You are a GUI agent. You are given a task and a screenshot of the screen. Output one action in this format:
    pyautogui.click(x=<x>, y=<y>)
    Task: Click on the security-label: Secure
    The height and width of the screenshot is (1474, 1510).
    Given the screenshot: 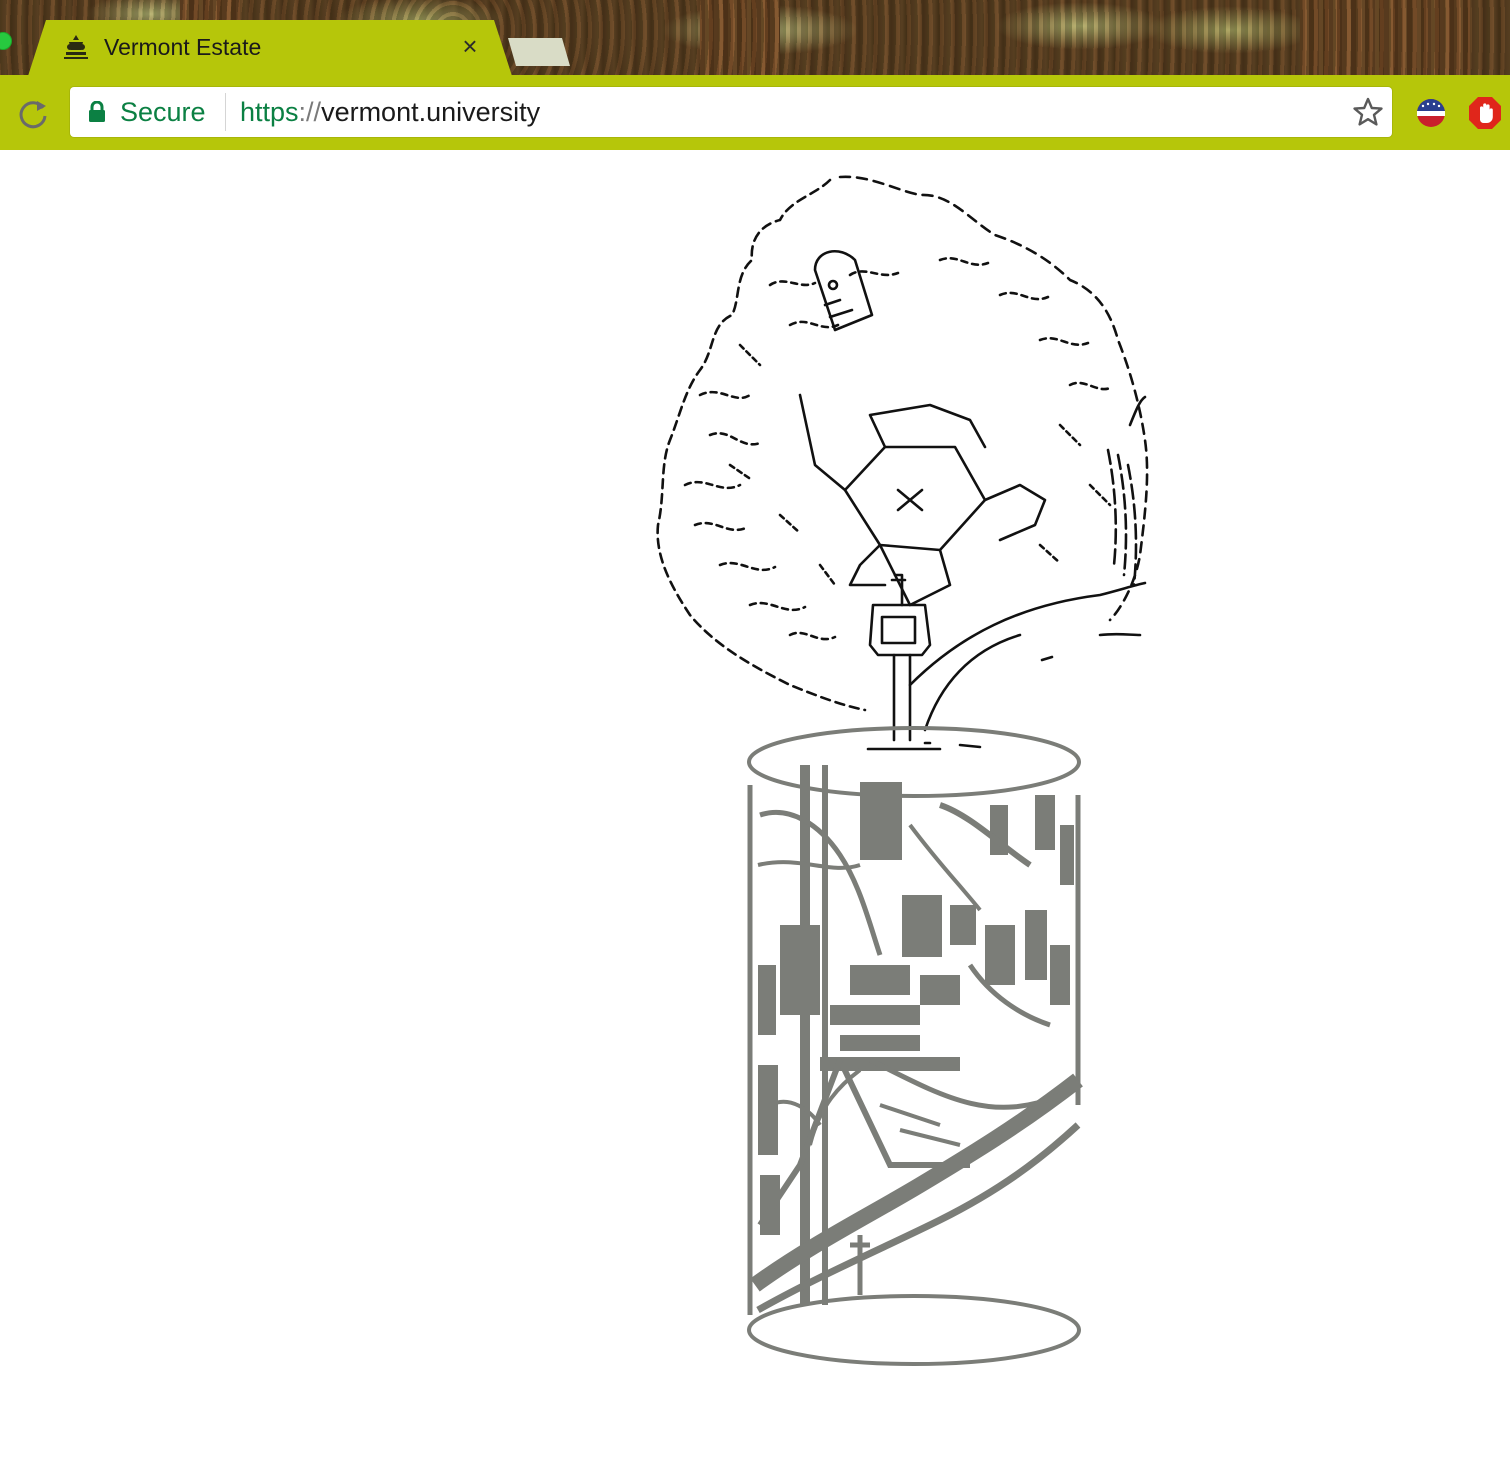 What is the action you would take?
    pyautogui.click(x=163, y=112)
    